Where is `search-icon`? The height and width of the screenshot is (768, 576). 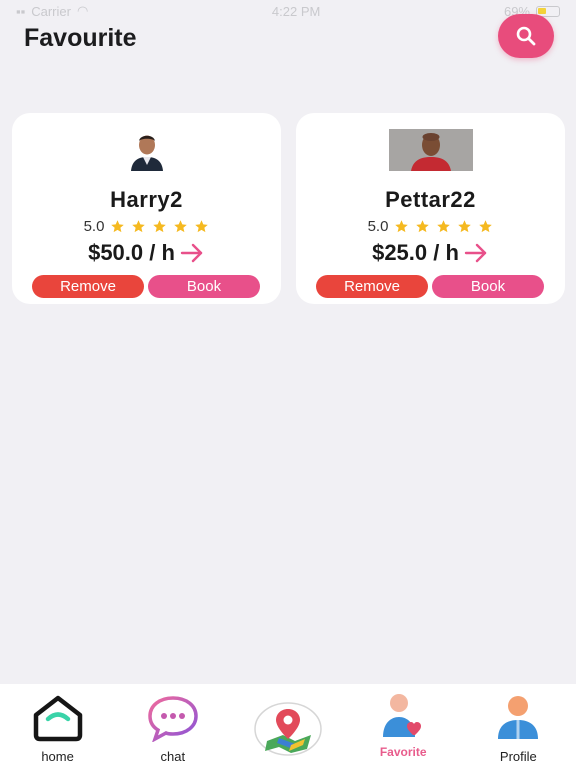
search-icon is located at coordinates (526, 36).